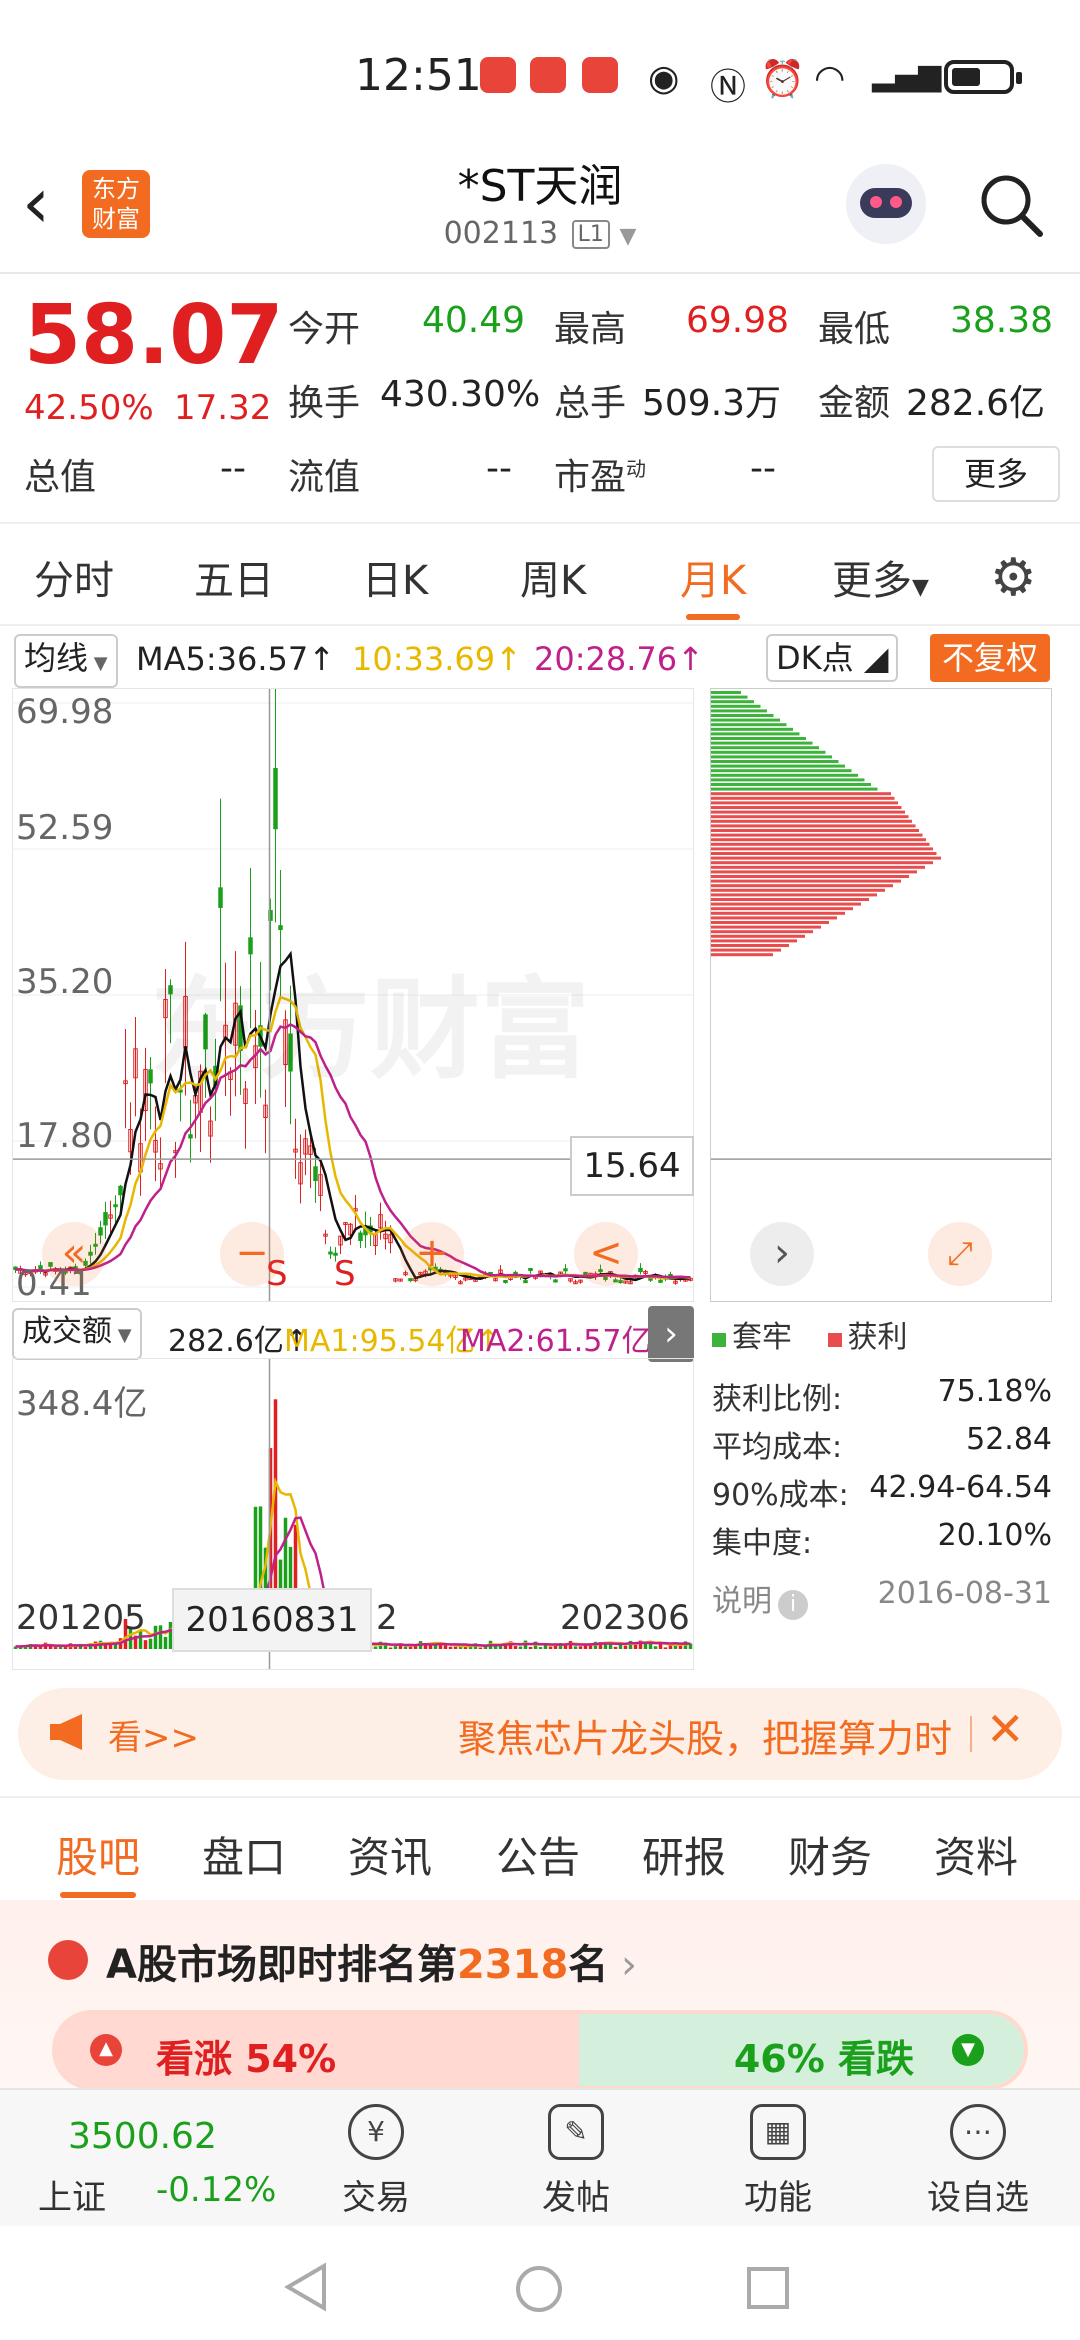 The height and width of the screenshot is (2340, 1080). I want to click on adjust-button: 不复权, so click(990, 658).